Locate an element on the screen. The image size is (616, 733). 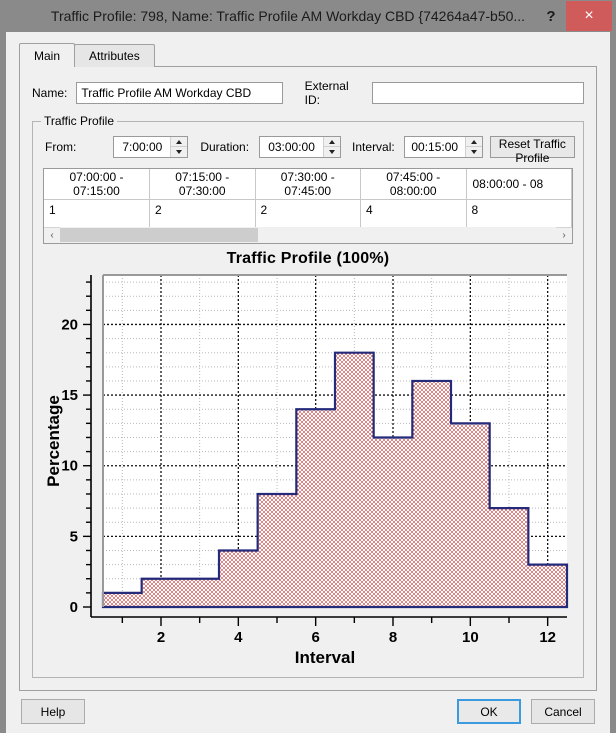
chart-title: Traffic Profile (100%) is located at coordinates (308, 258).